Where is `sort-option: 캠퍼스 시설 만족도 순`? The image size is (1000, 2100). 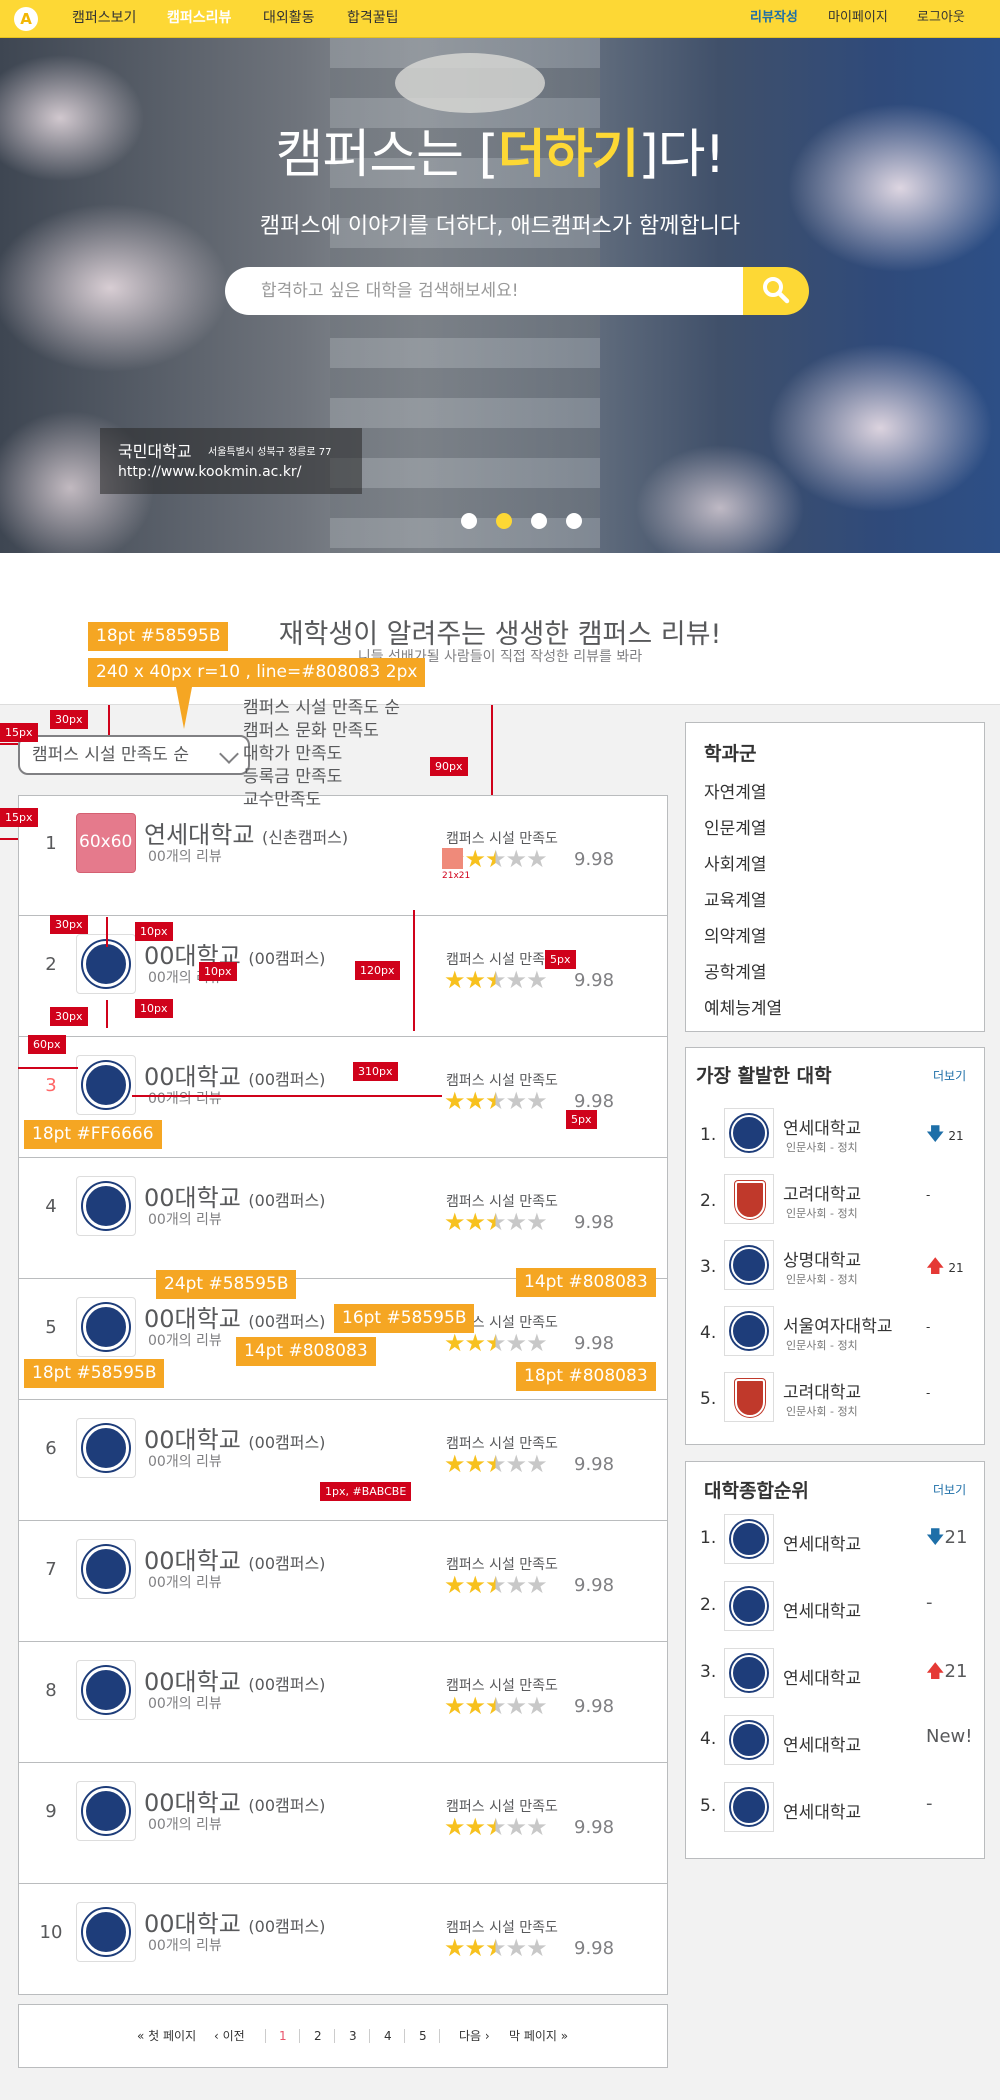 sort-option: 캠퍼스 시설 만족도 순 is located at coordinates (321, 705).